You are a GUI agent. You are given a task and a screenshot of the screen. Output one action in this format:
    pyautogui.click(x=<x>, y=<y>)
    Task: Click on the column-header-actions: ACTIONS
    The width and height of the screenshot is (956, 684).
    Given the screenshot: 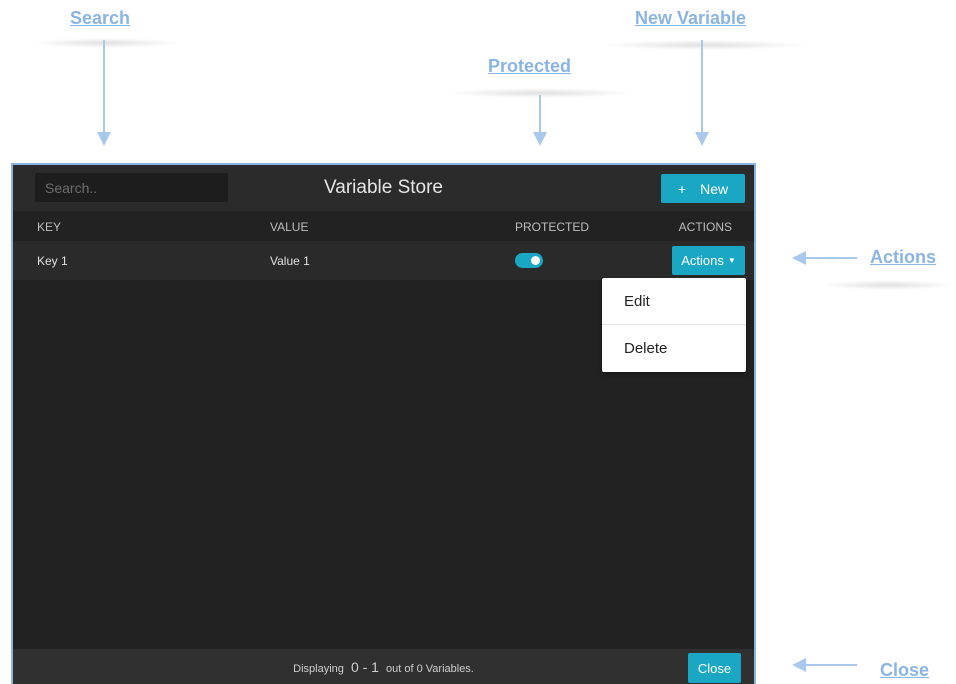 What is the action you would take?
    pyautogui.click(x=705, y=227)
    